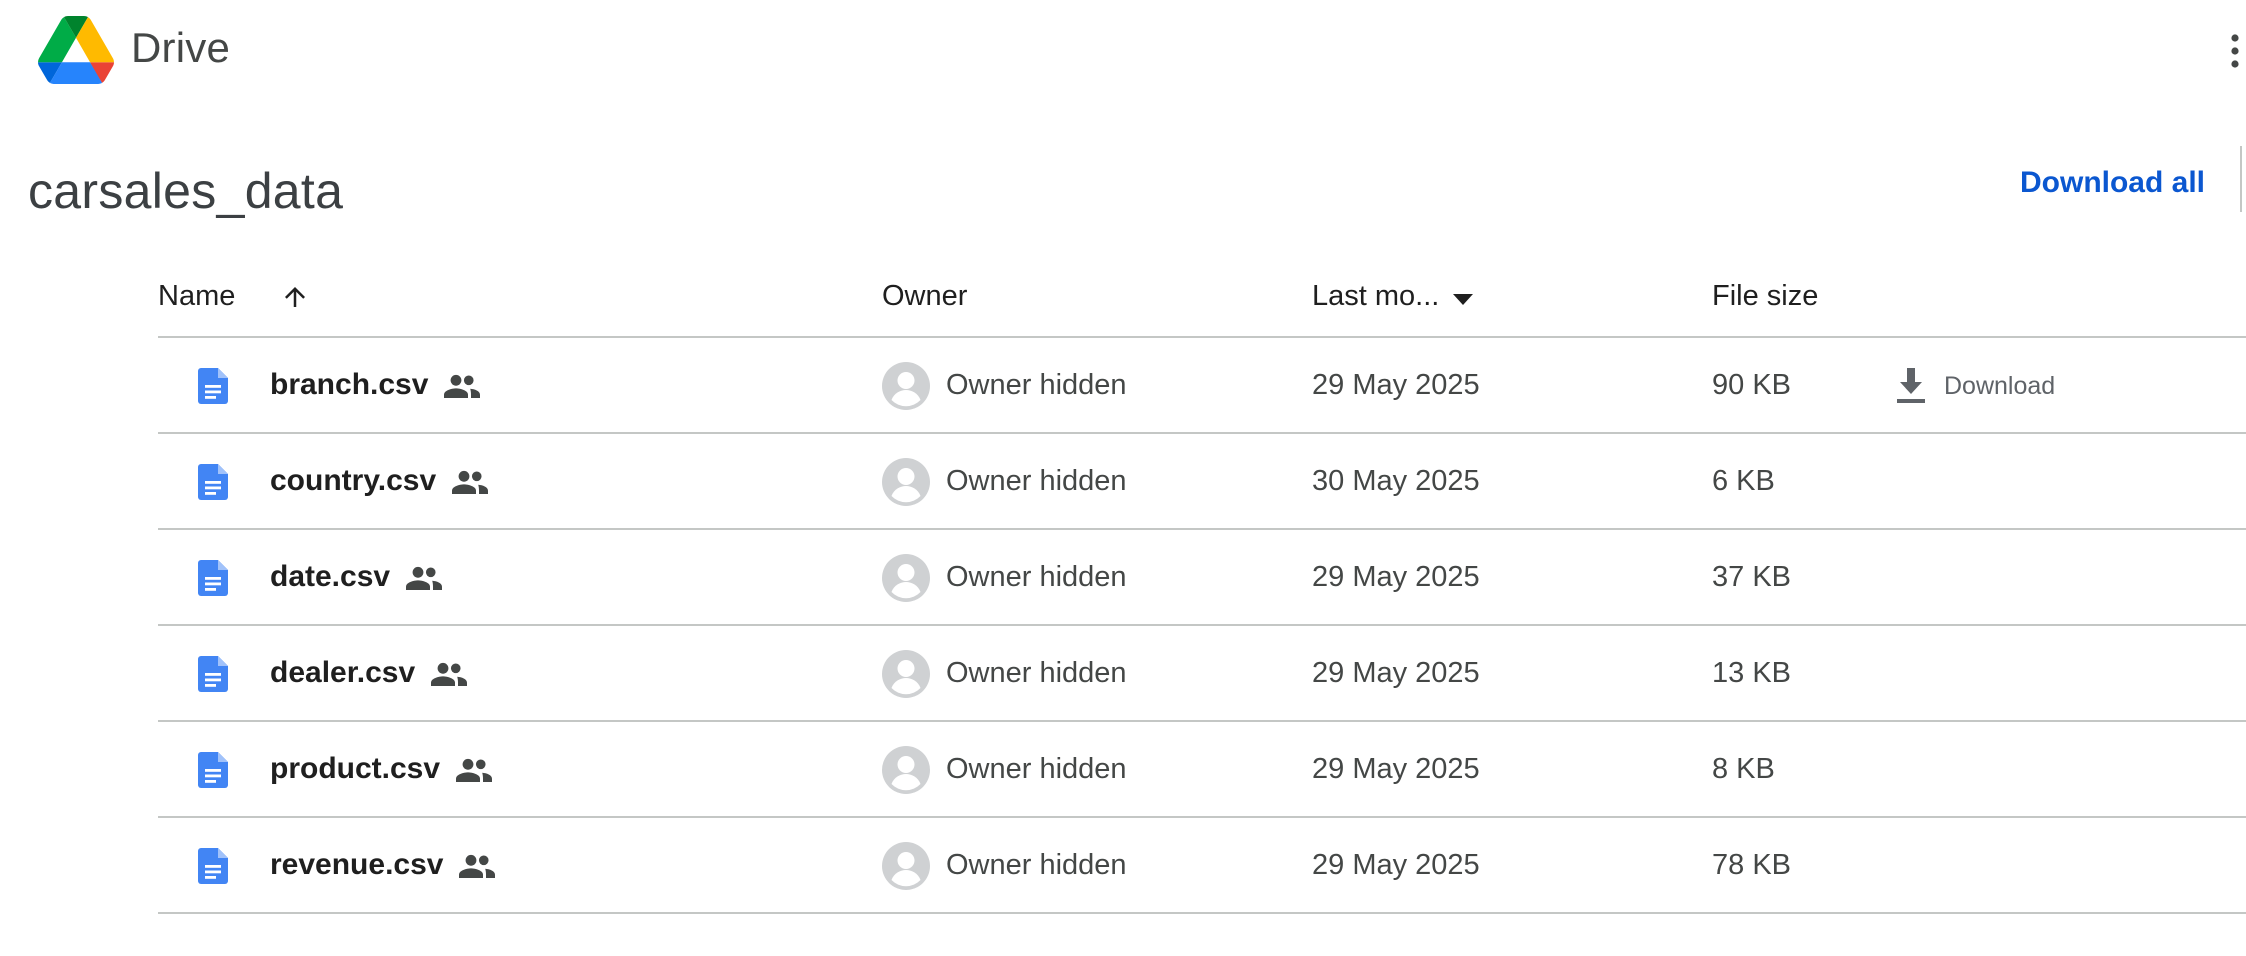 This screenshot has width=2246, height=956. I want to click on file-name-label: date.csv, so click(330, 576).